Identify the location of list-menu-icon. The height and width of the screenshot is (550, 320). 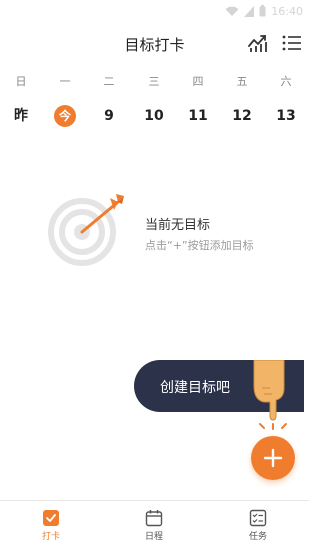
(291, 43).